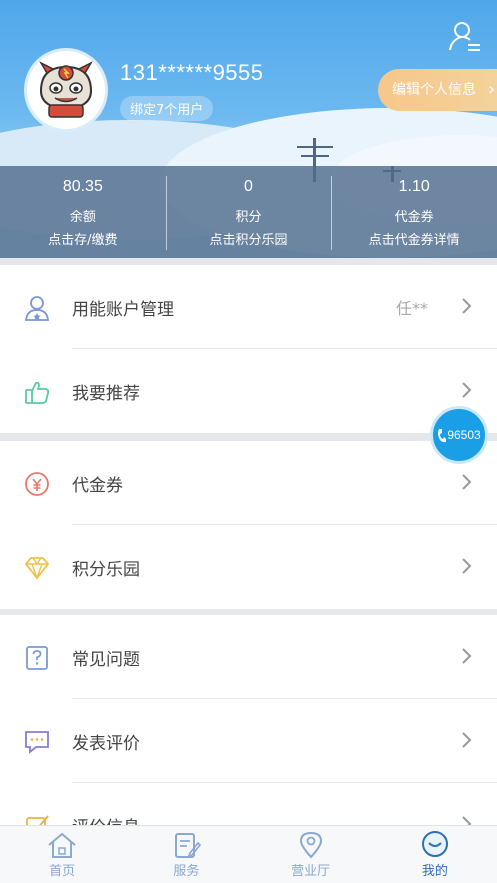 Image resolution: width=497 pixels, height=883 pixels. Describe the element at coordinates (37, 820) in the screenshot. I see `review-icon` at that location.